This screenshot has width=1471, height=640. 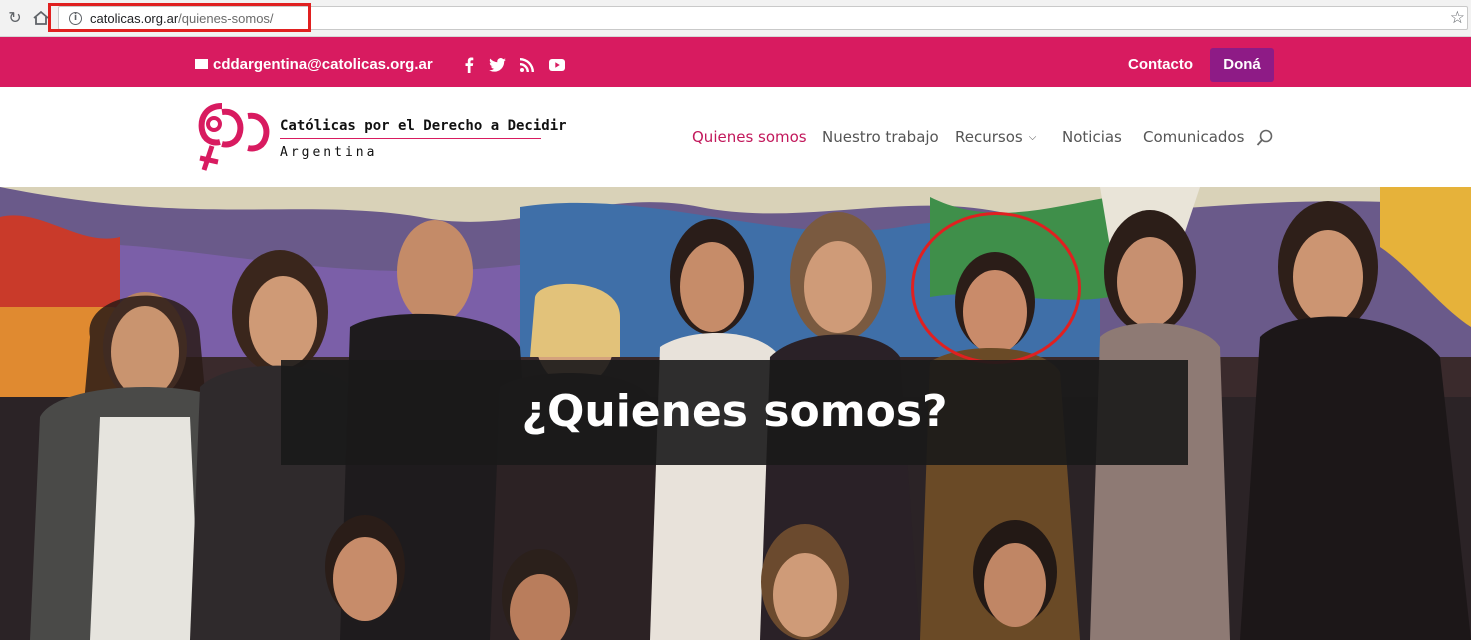 I want to click on email-text: cddargentina@catolicas.org.ar, so click(x=323, y=64).